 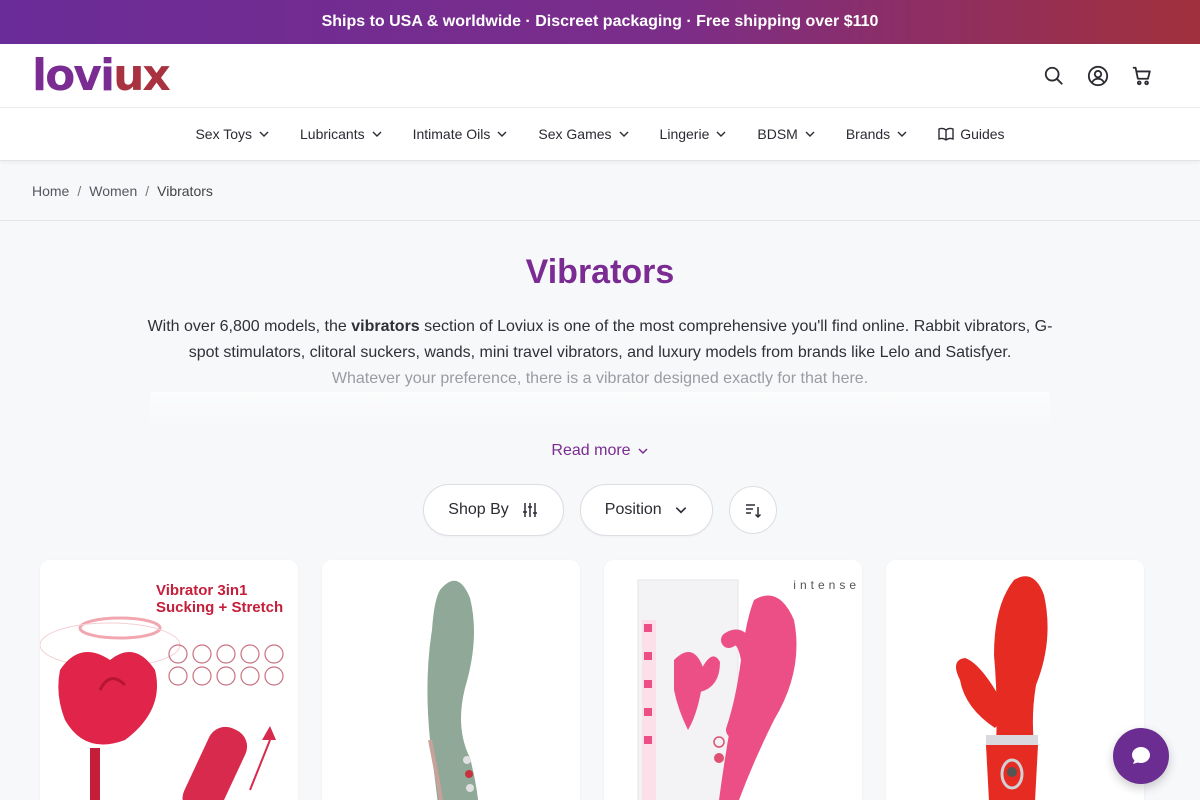 I want to click on chat-widget-button, so click(x=1141, y=756).